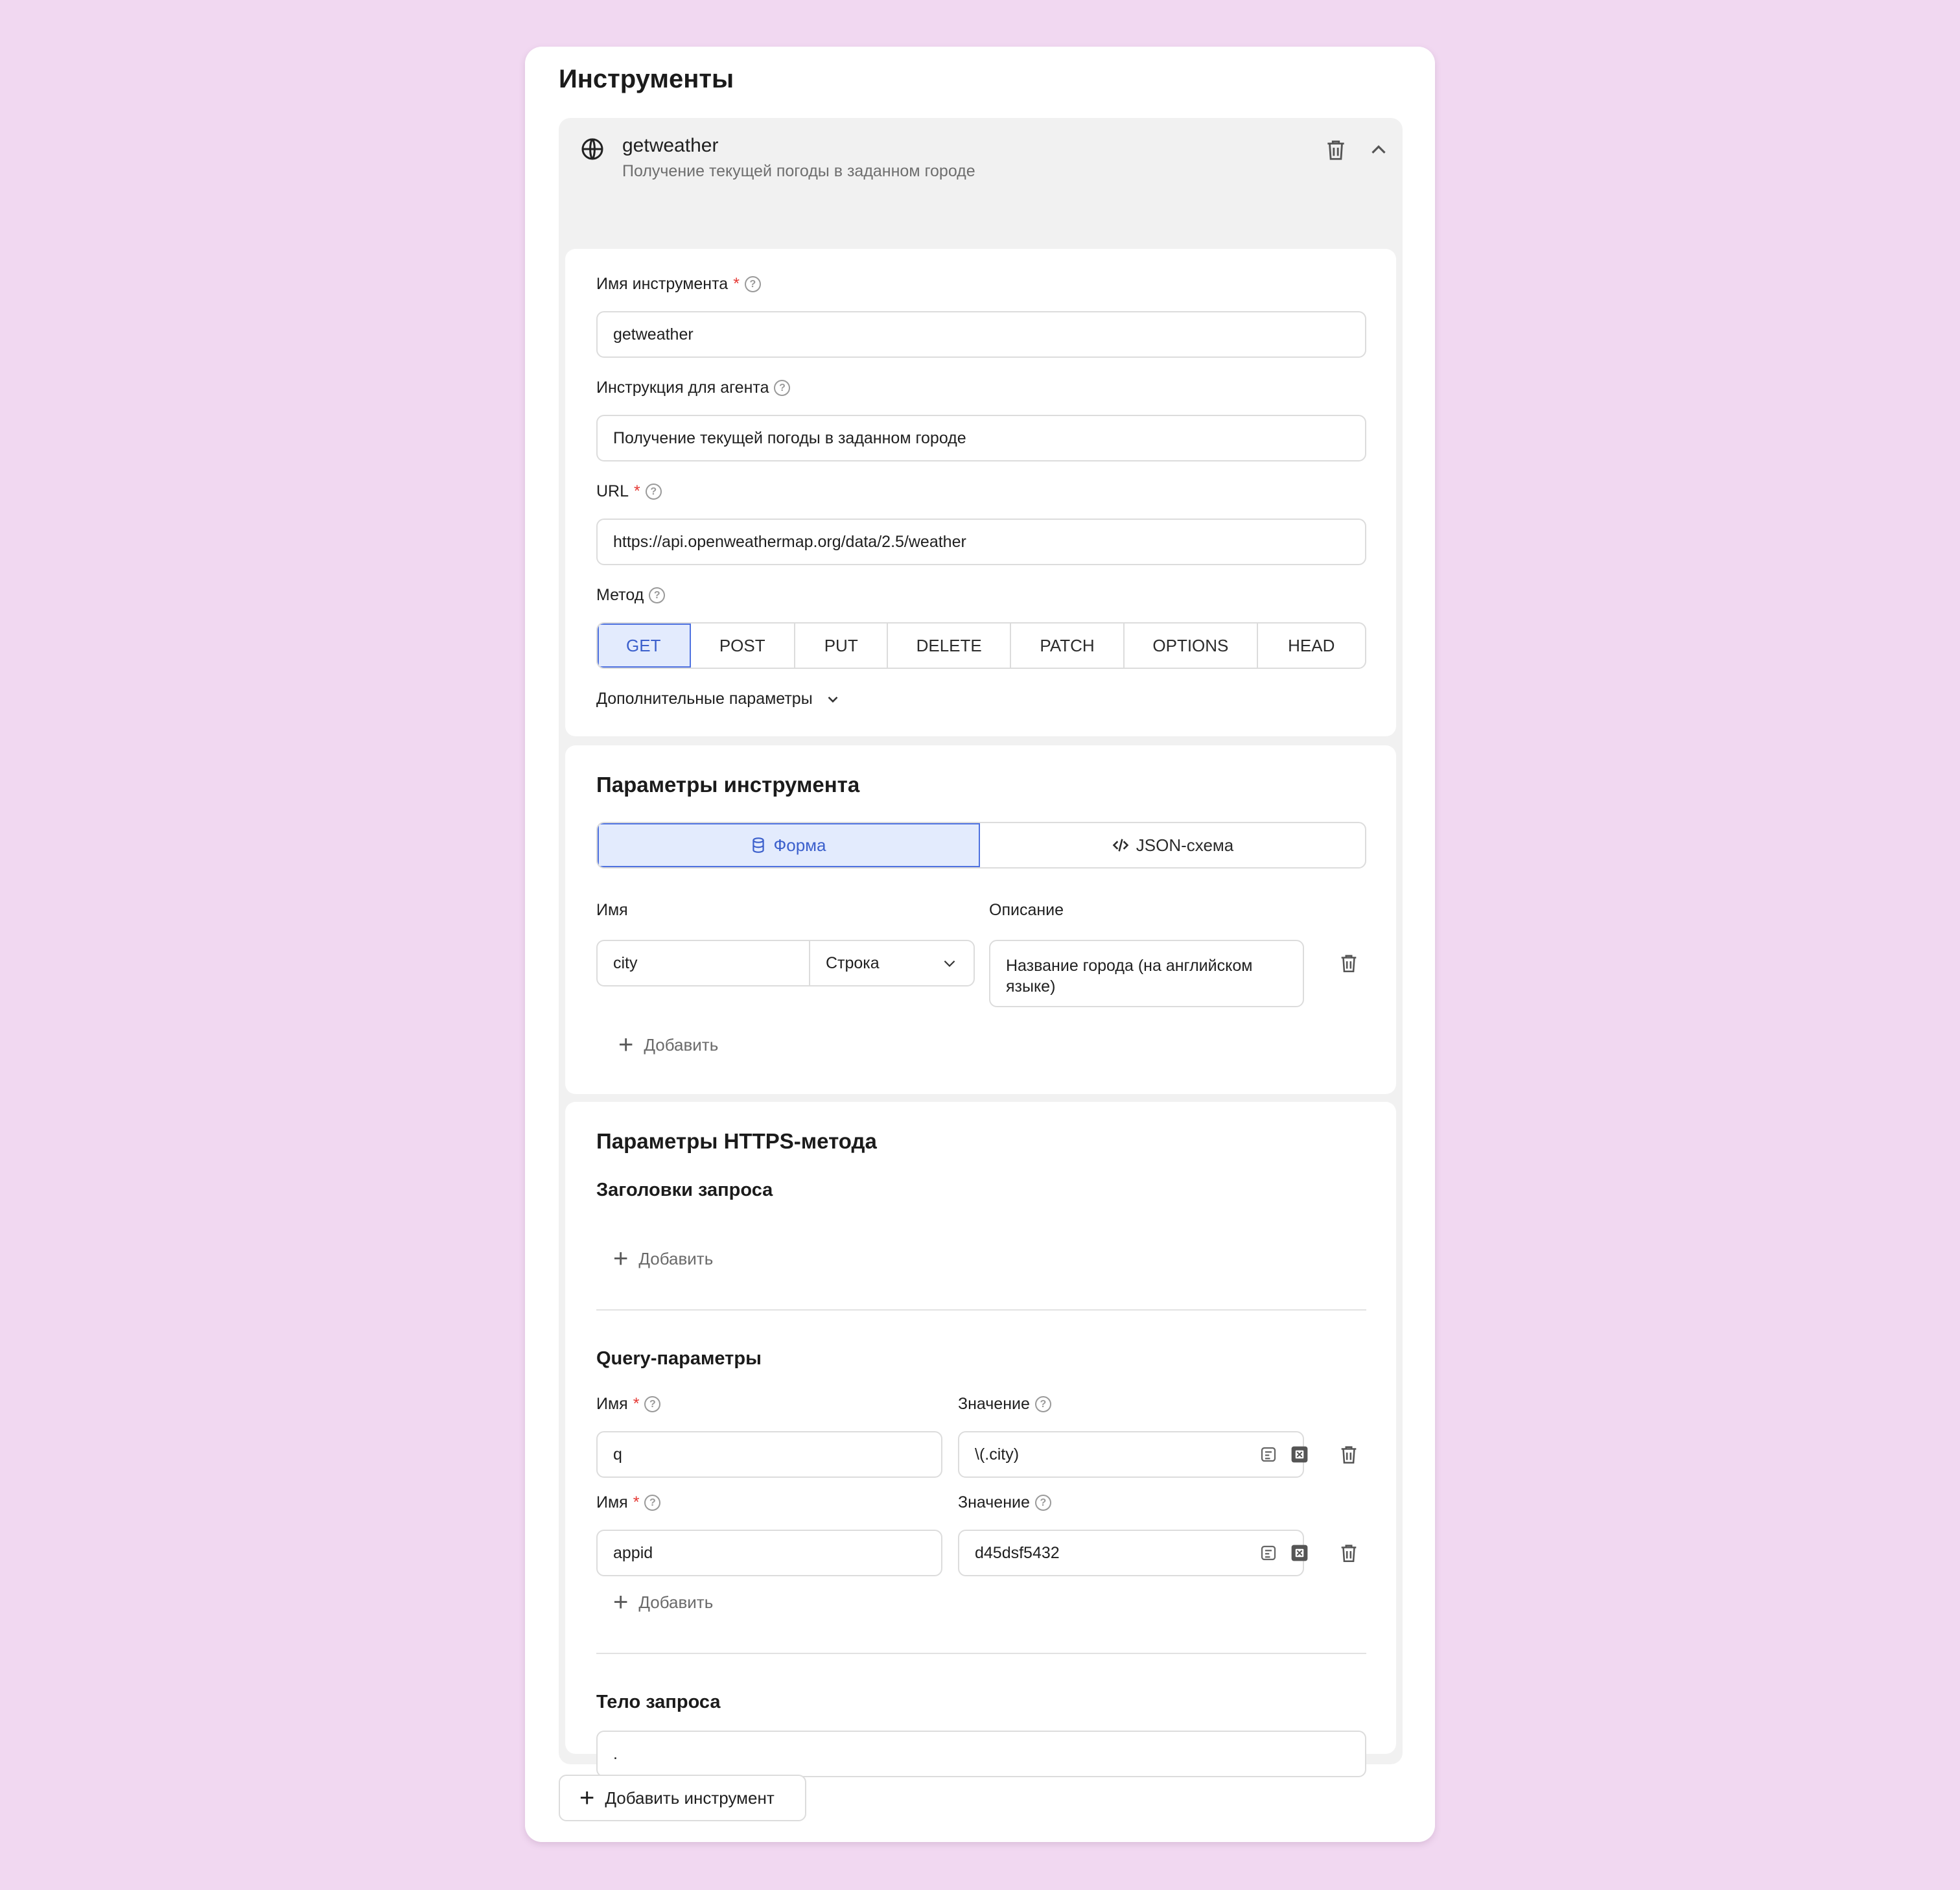 The height and width of the screenshot is (1890, 1960). Describe the element at coordinates (759, 845) in the screenshot. I see `database-icon` at that location.